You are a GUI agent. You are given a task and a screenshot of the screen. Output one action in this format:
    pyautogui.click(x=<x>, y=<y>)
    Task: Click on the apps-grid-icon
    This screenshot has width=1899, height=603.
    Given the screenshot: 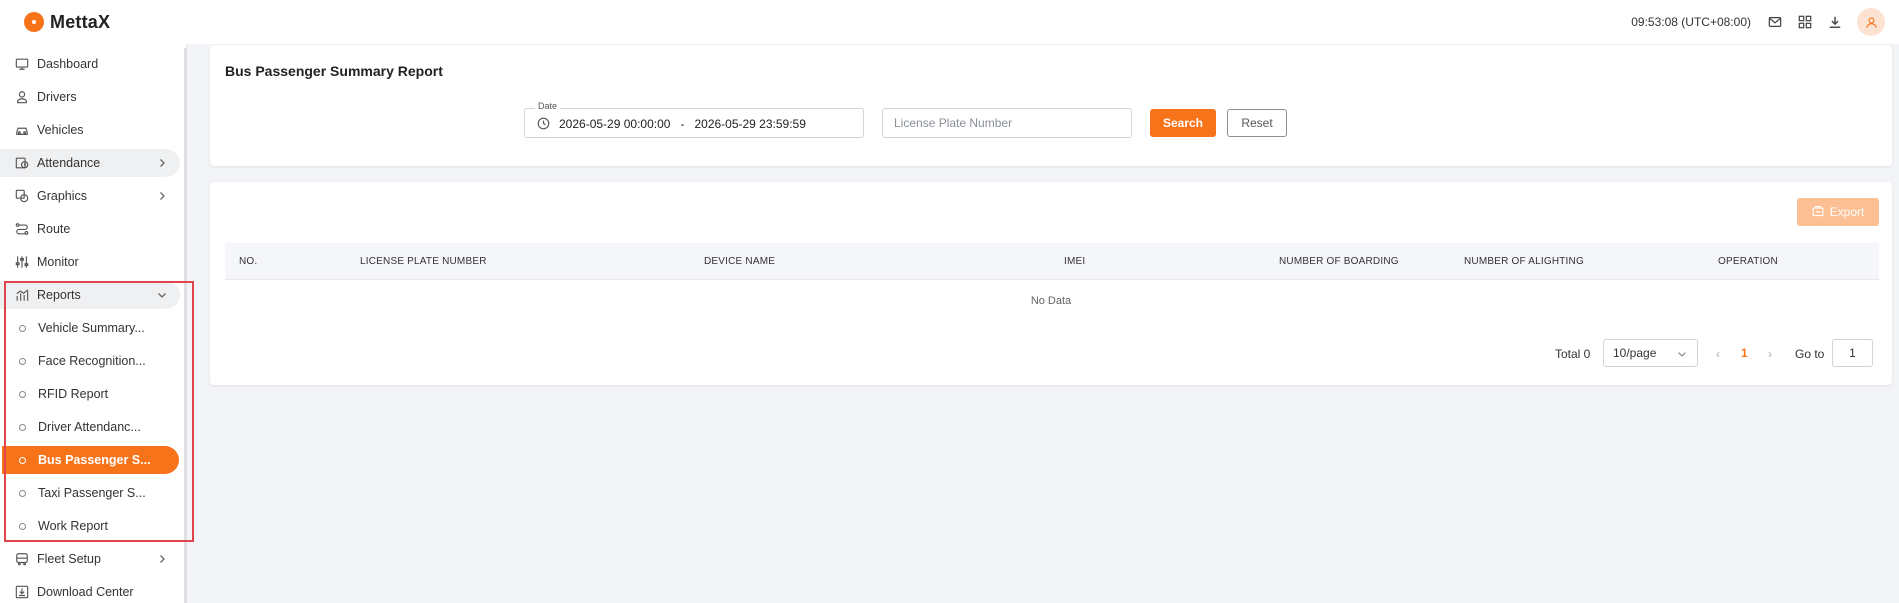 What is the action you would take?
    pyautogui.click(x=1805, y=22)
    